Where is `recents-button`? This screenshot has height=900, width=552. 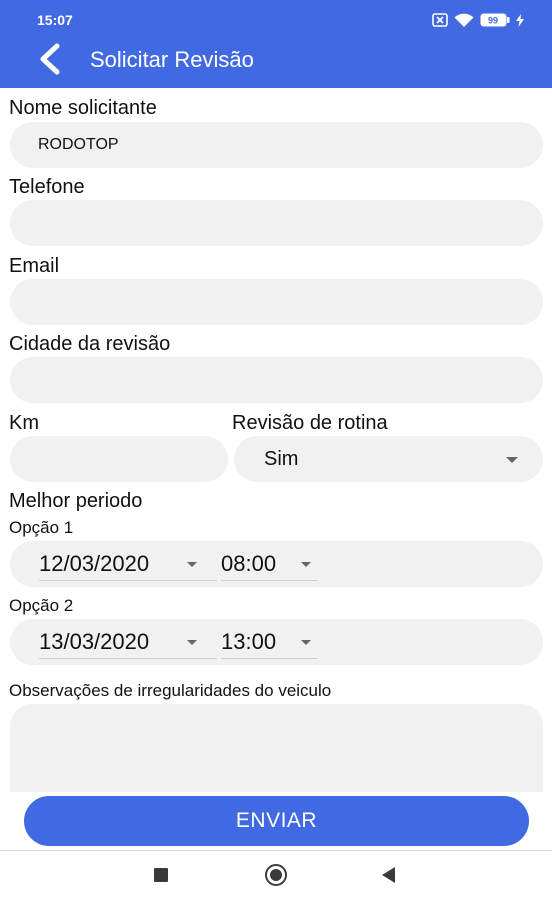 recents-button is located at coordinates (161, 877).